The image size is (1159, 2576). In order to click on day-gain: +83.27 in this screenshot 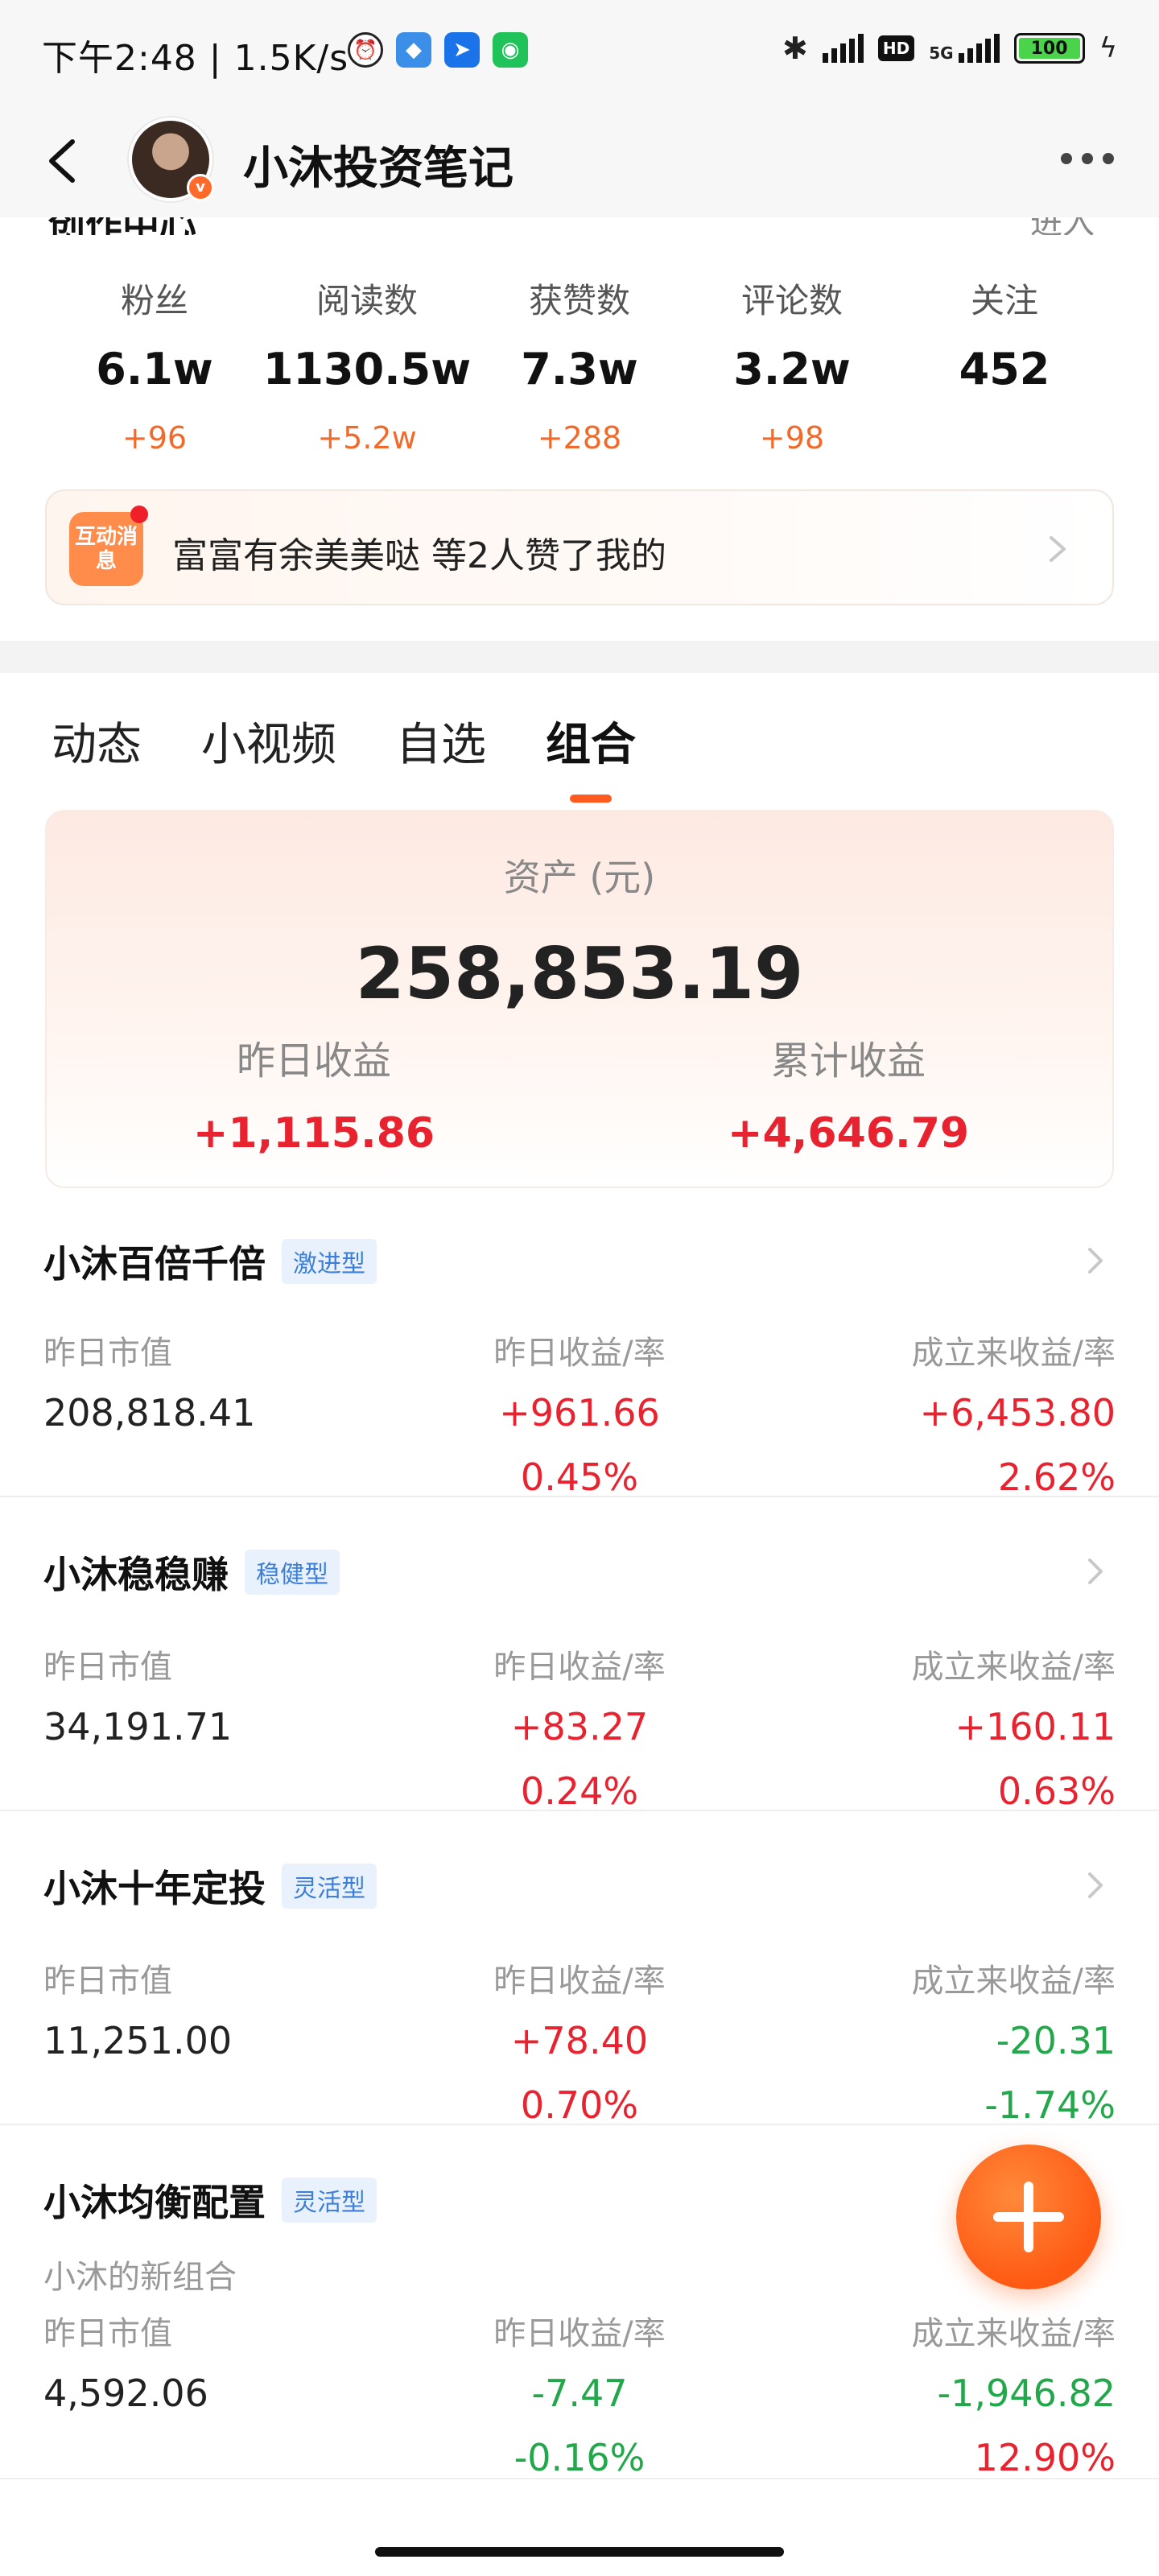, I will do `click(579, 1726)`.